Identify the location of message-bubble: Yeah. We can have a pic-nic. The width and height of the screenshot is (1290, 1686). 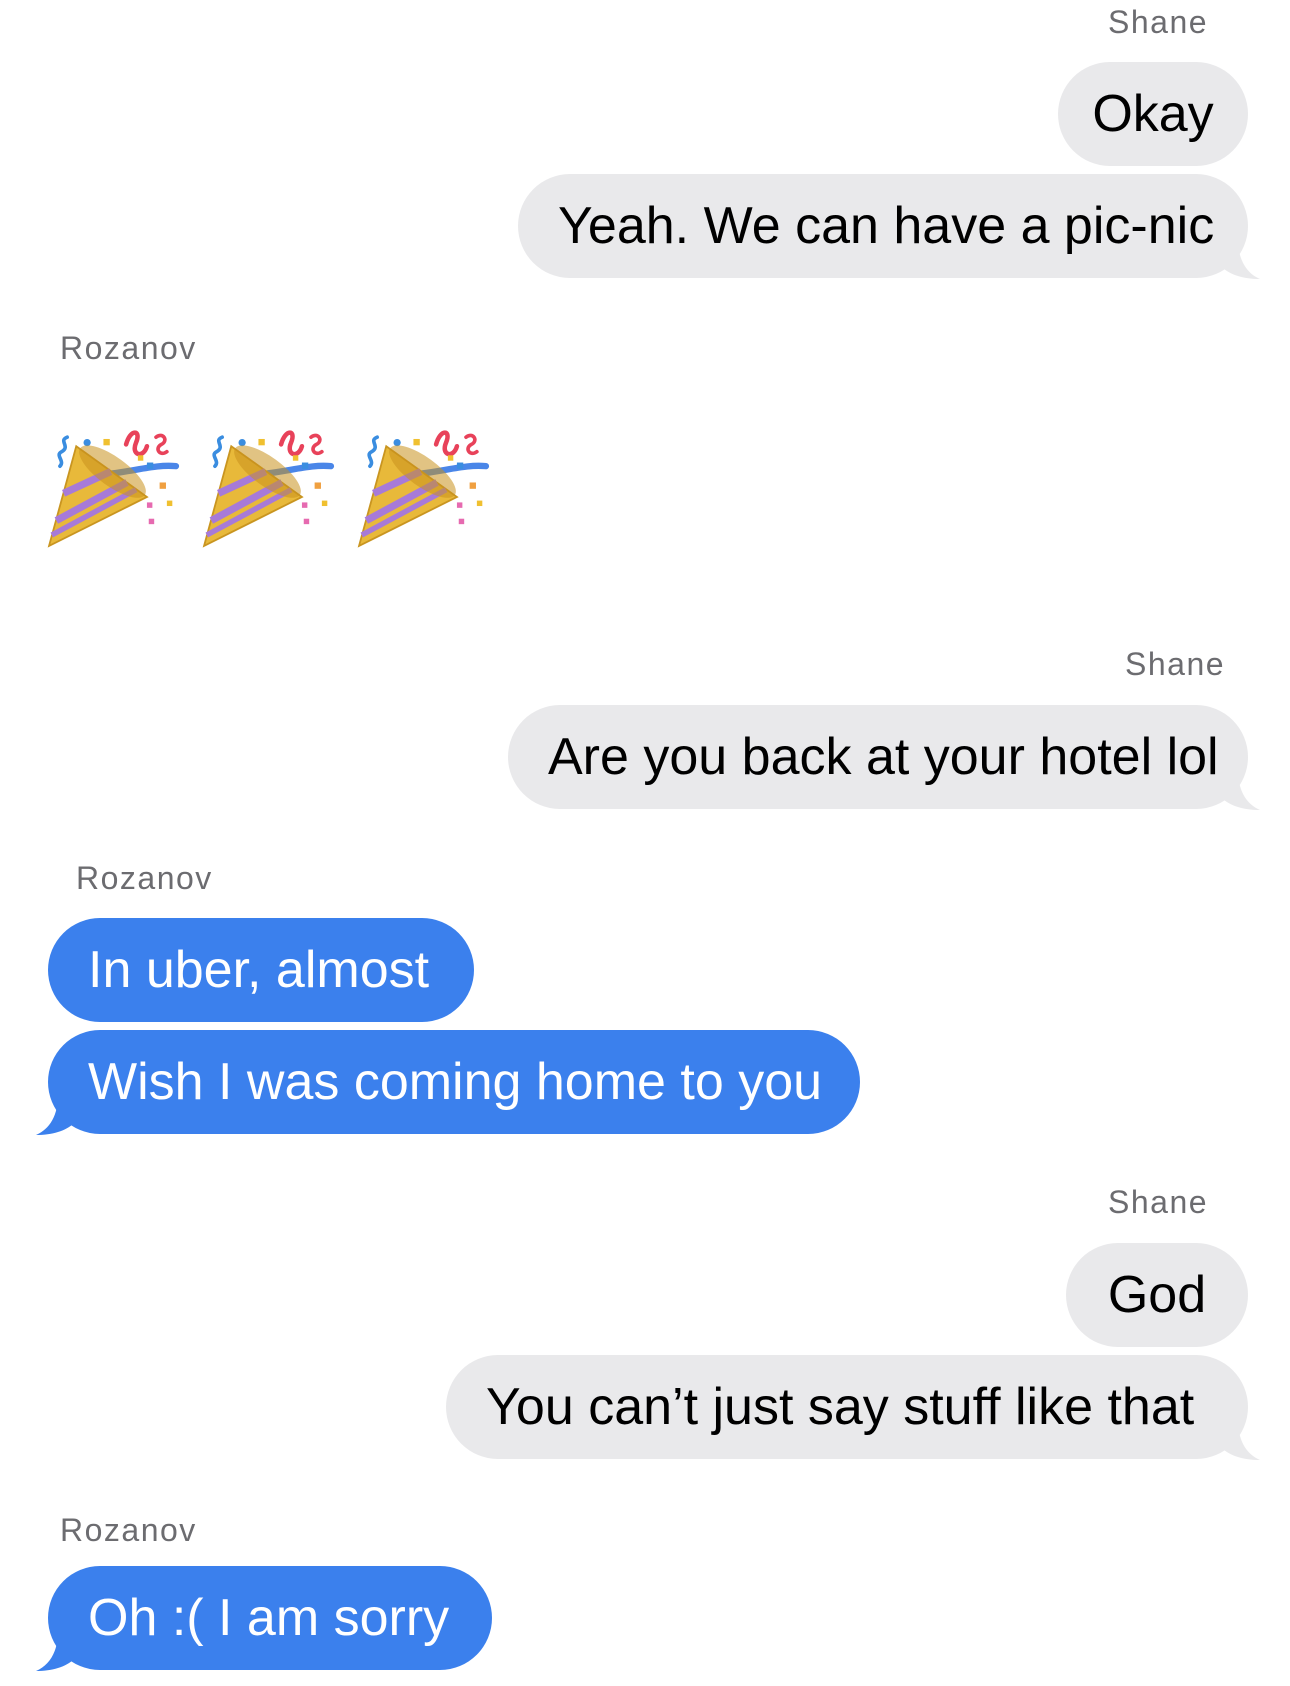
(889, 226).